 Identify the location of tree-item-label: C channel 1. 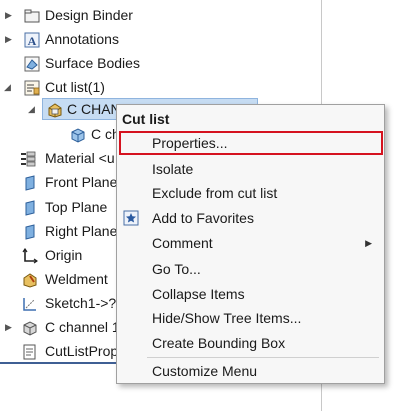
(82, 327).